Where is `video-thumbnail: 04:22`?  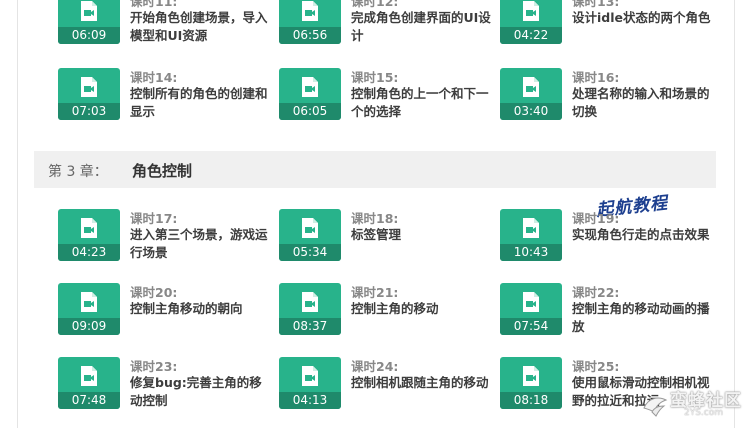
video-thumbnail: 04:22 is located at coordinates (531, 22).